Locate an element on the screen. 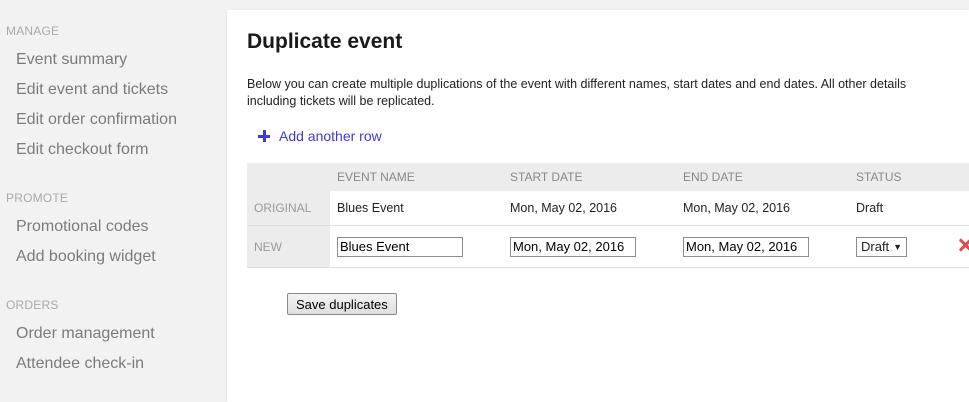 The image size is (969, 402). row-label-new: NEW is located at coordinates (288, 246).